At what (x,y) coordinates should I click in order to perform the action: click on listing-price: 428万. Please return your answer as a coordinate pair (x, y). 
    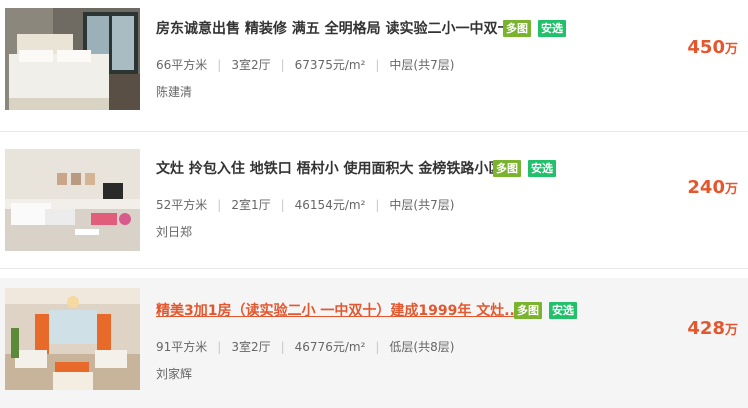
    Looking at the image, I should click on (712, 328).